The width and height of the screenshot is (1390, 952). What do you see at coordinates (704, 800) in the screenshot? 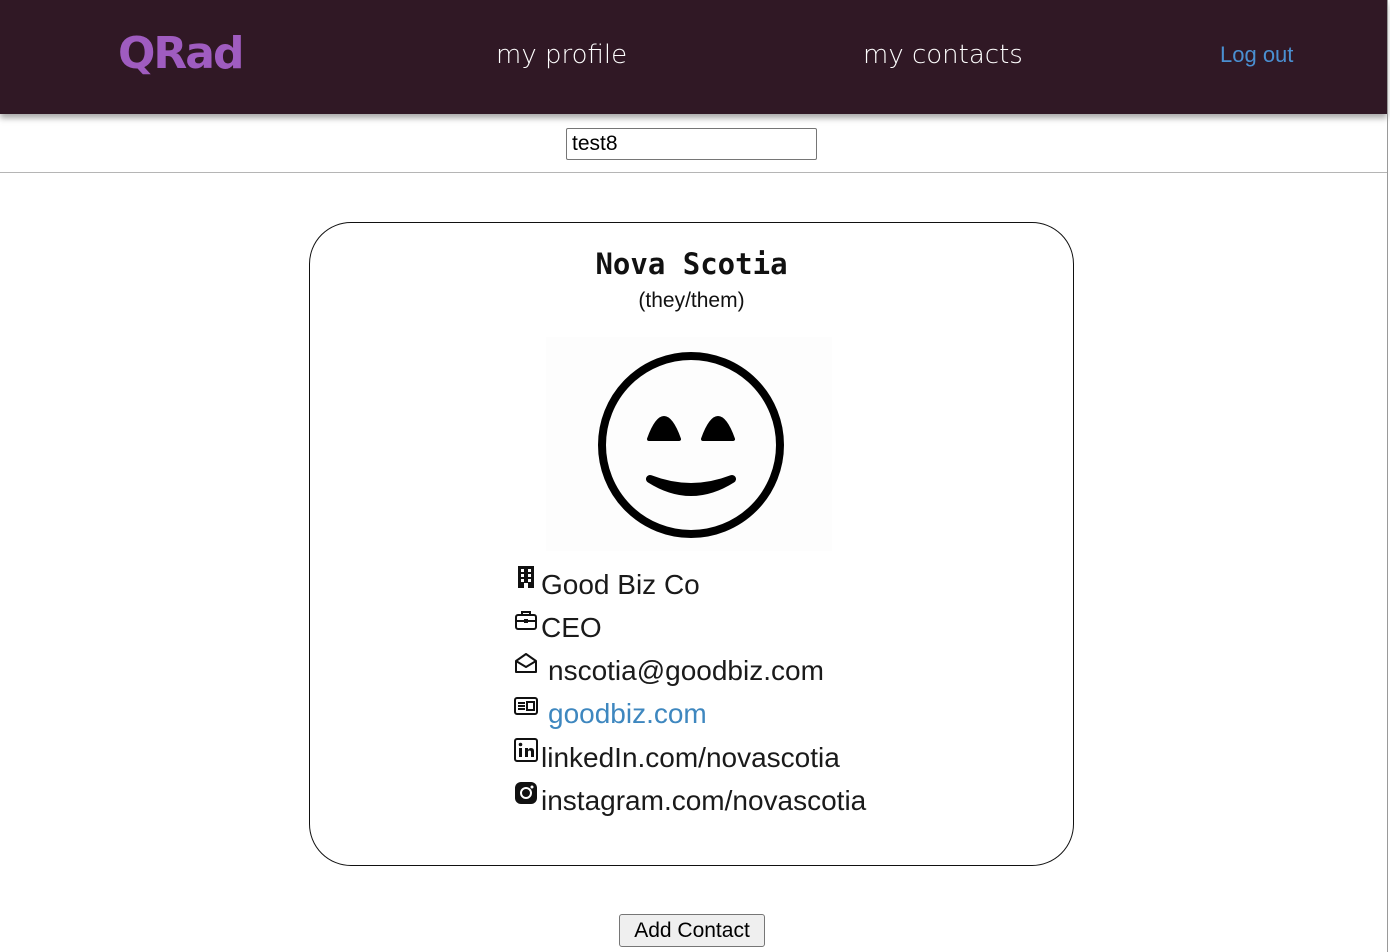
I see `instagram-text: instagram.com/novascotia` at bounding box center [704, 800].